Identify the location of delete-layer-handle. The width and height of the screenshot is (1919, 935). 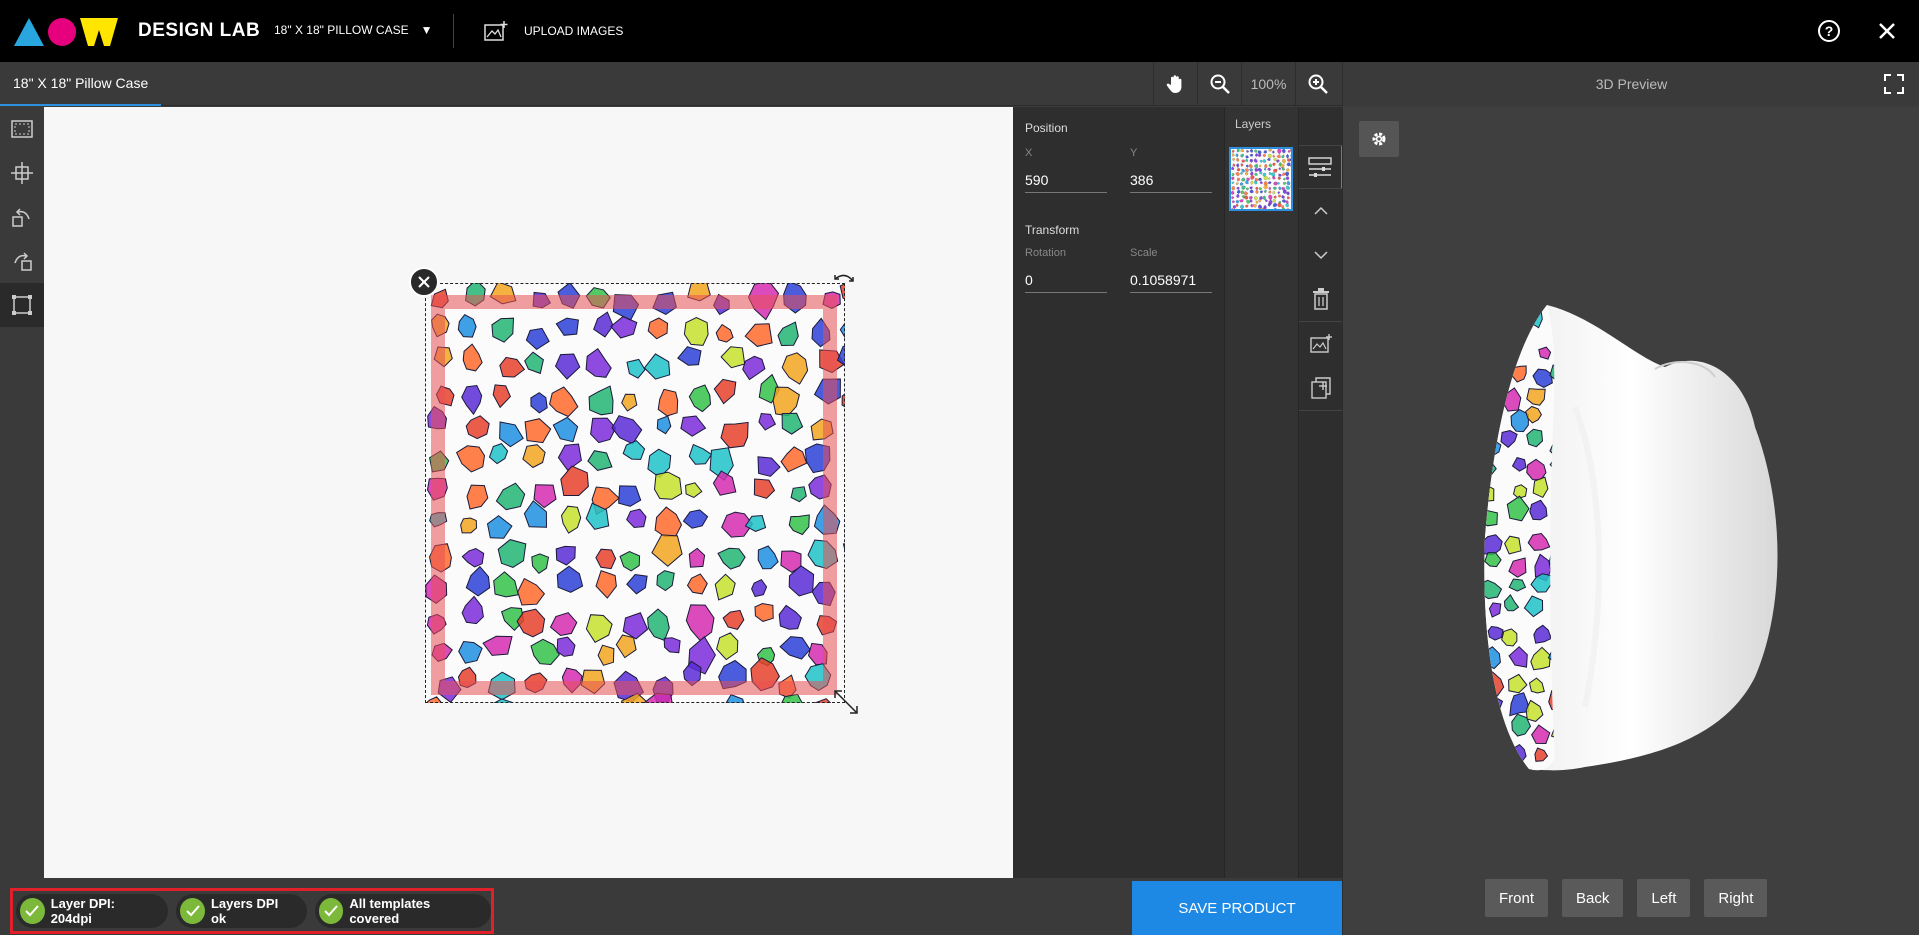
(424, 282).